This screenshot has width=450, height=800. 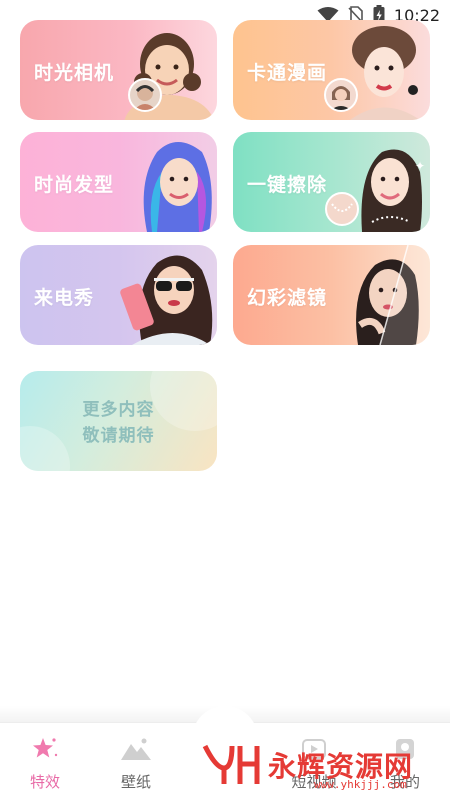 What do you see at coordinates (74, 73) in the screenshot?
I see `card-label: 时光相机` at bounding box center [74, 73].